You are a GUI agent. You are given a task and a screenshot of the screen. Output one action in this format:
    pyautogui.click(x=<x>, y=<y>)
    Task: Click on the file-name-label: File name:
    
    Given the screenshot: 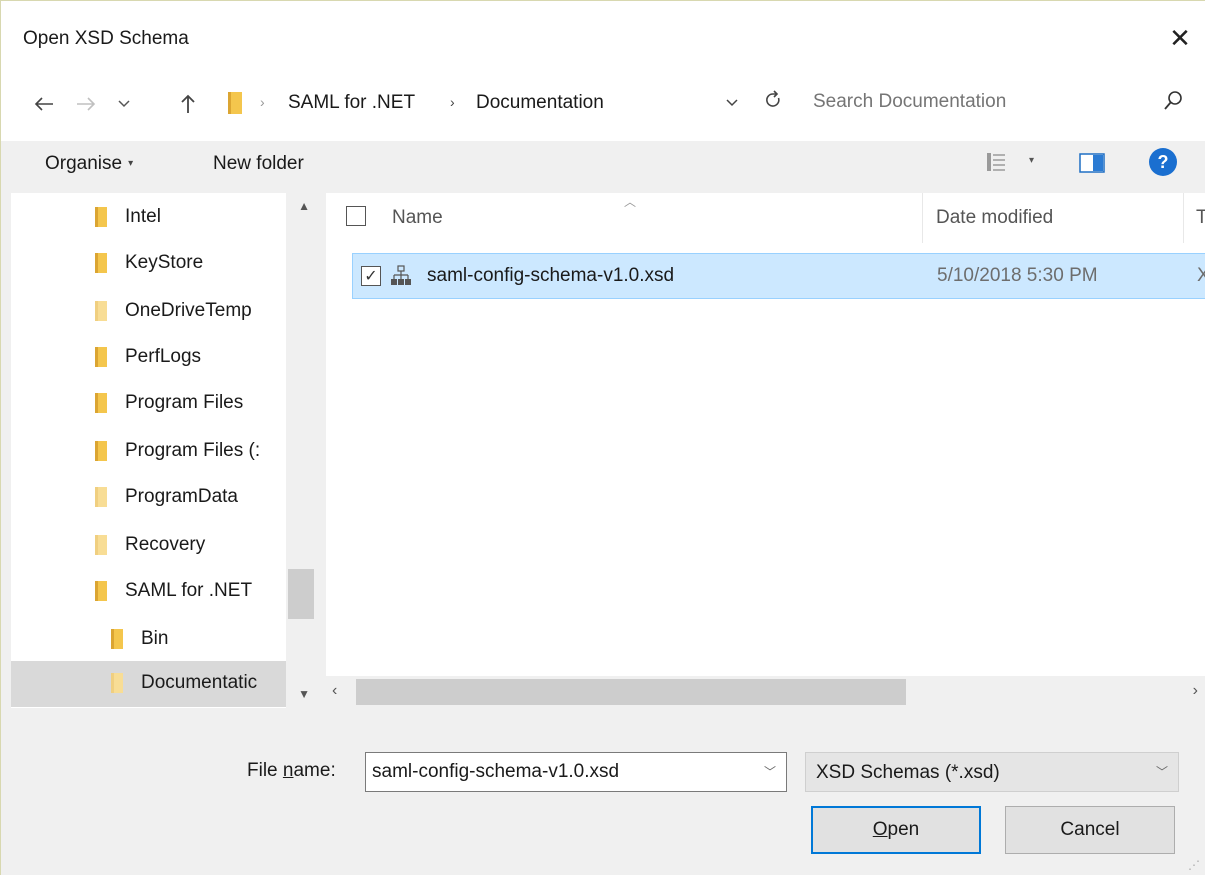 What is the action you would take?
    pyautogui.click(x=291, y=771)
    